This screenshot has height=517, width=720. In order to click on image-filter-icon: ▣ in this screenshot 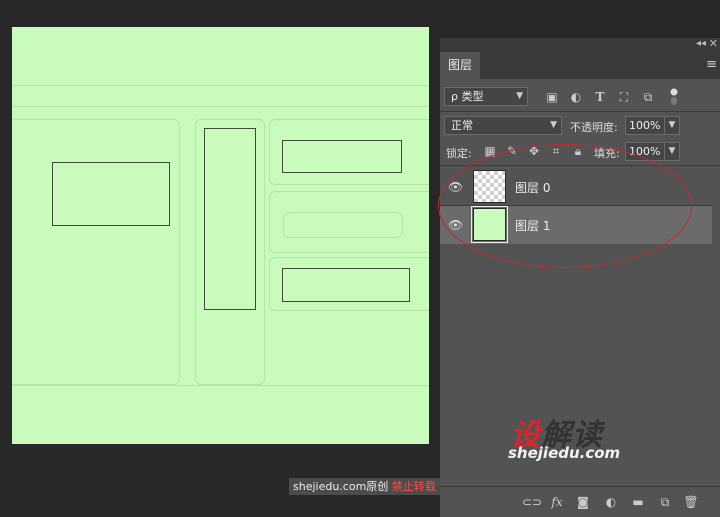, I will do `click(552, 97)`.